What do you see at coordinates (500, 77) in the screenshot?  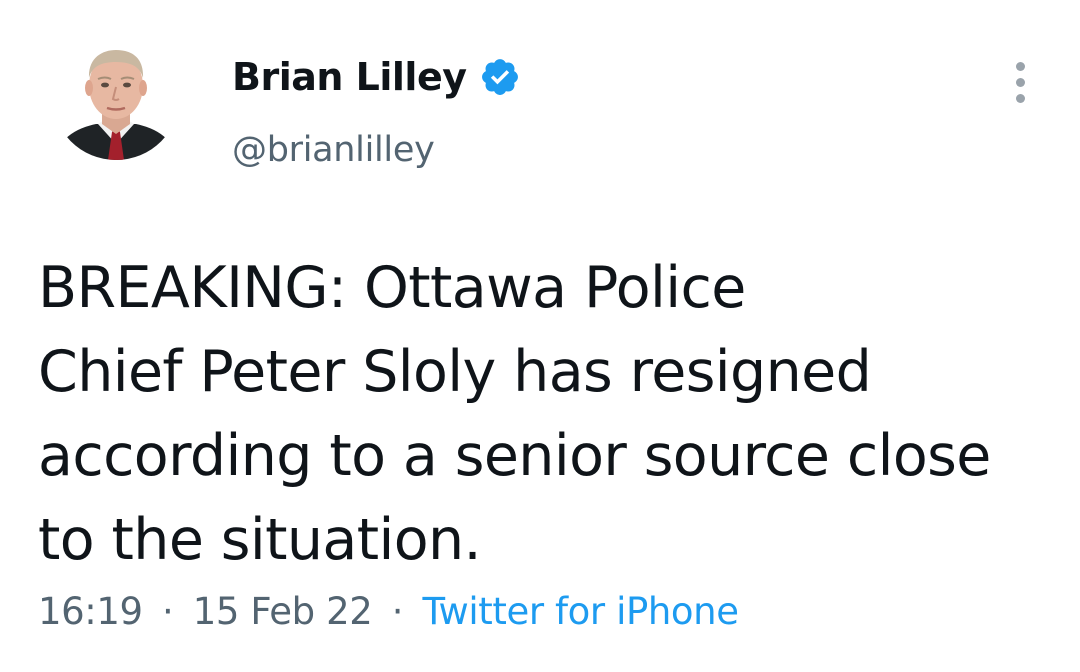 I see `verified-badge-icon` at bounding box center [500, 77].